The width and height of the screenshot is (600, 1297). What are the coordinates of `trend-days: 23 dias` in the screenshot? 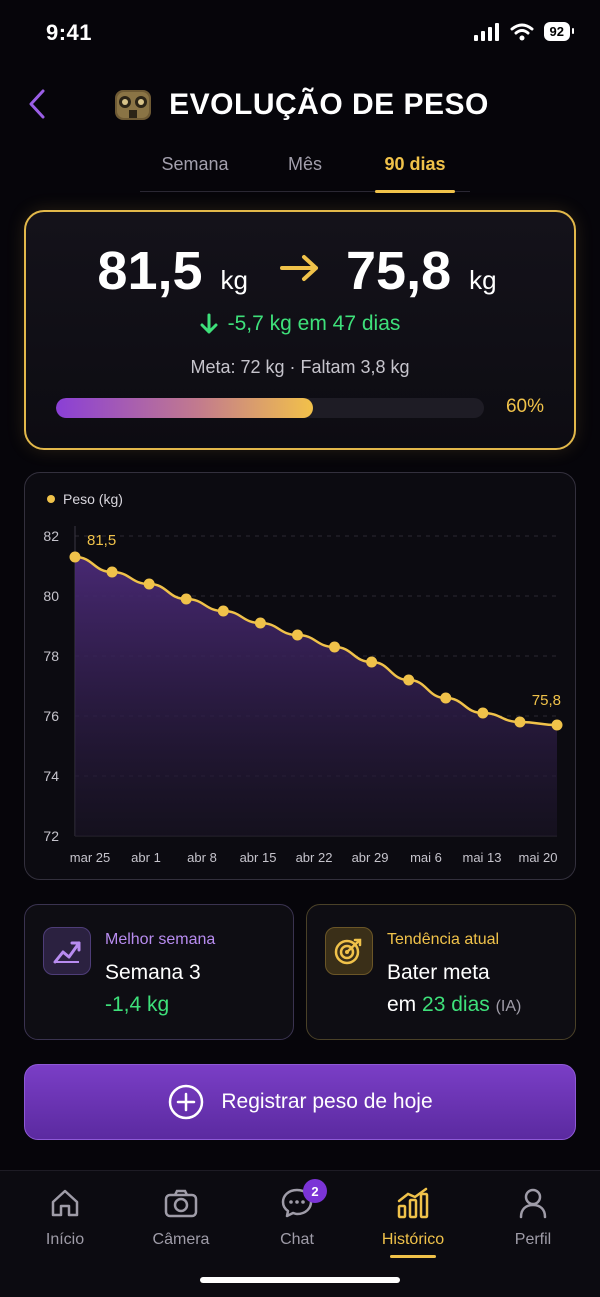 It's located at (456, 1004).